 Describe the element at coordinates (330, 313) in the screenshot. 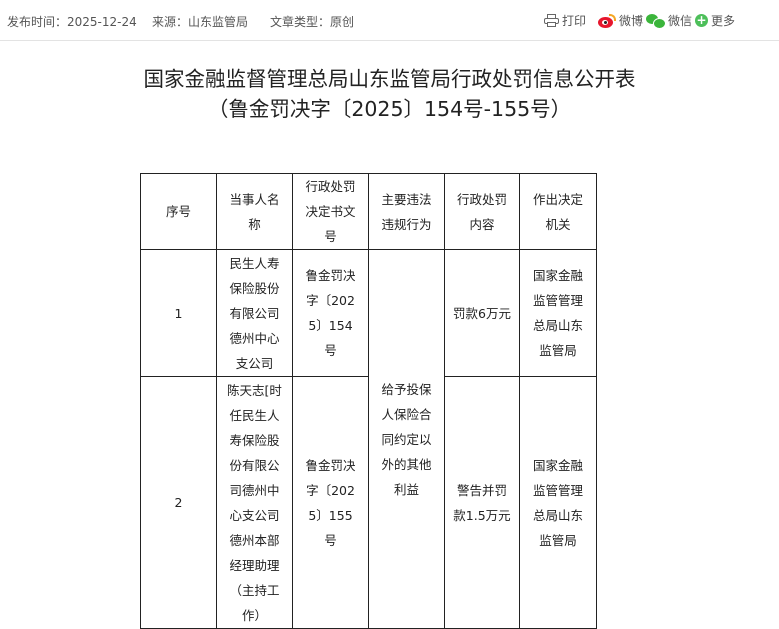

I see `row-doc-no: 鲁金罚决字〔2025〕154号` at that location.